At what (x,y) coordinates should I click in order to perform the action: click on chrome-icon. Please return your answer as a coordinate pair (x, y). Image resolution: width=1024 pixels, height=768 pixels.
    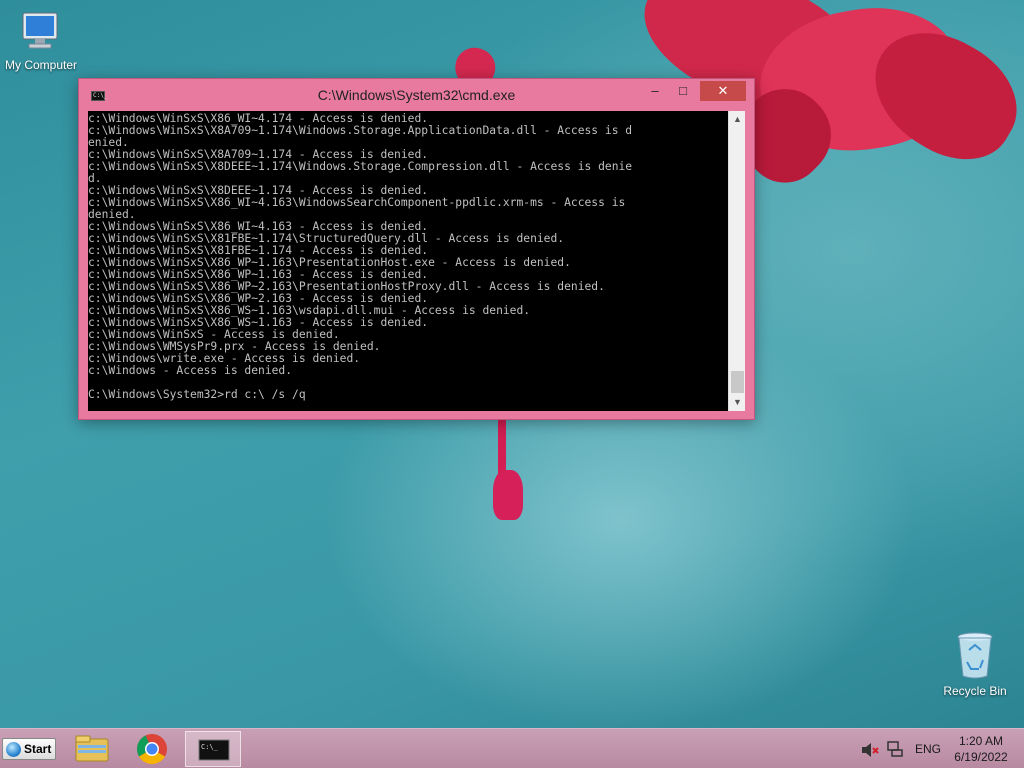
    Looking at the image, I should click on (152, 749).